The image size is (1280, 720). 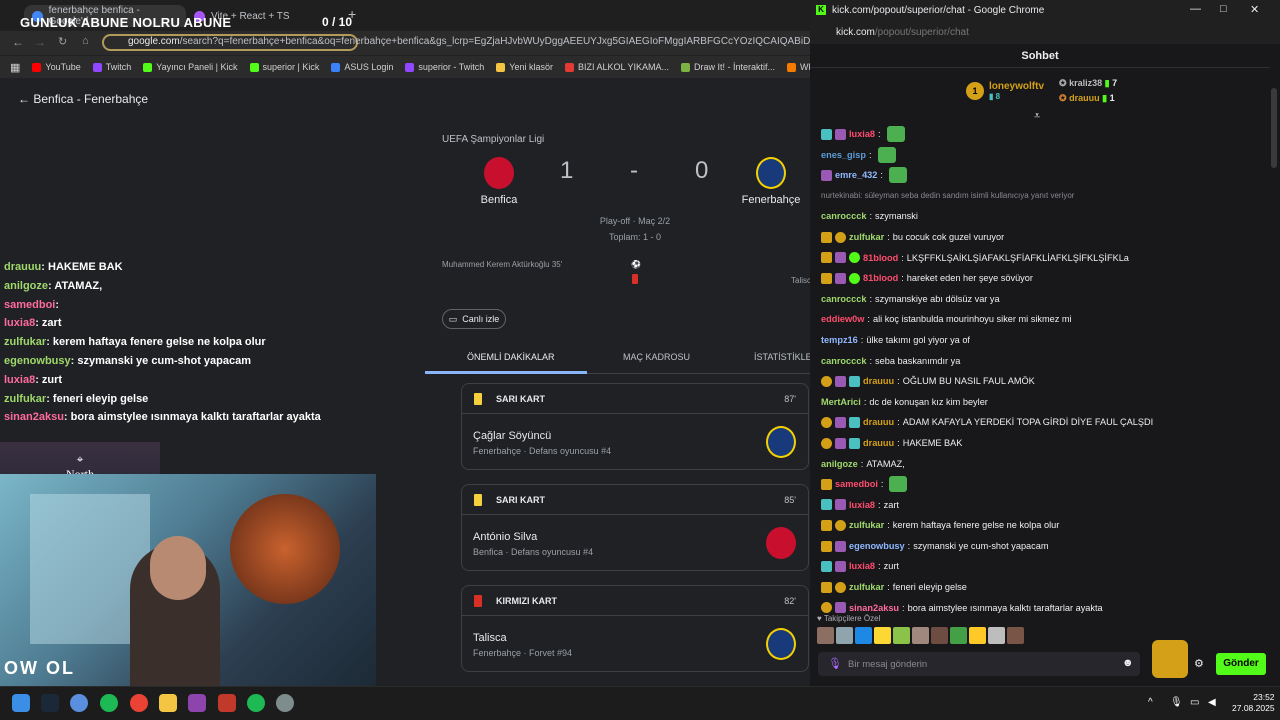 I want to click on apps-grid-icon: ▦, so click(x=15, y=67).